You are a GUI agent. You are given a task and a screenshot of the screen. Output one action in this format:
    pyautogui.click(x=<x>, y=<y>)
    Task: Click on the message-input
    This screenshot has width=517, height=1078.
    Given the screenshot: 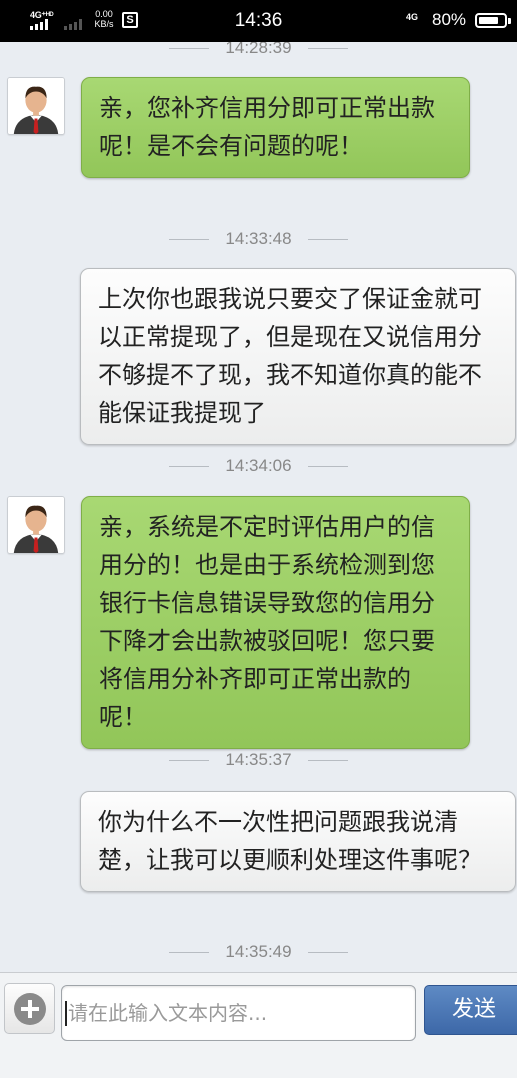 What is the action you would take?
    pyautogui.click(x=238, y=1013)
    